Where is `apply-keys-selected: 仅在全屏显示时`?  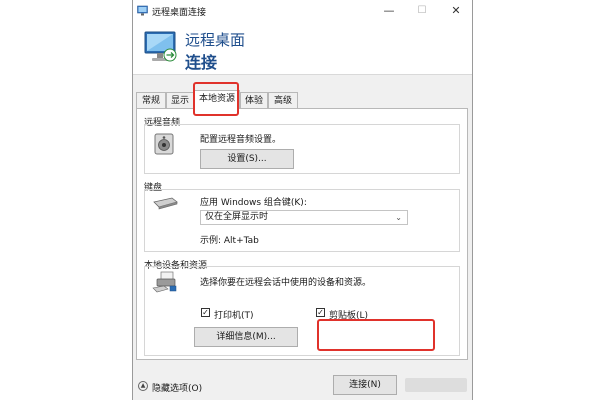 apply-keys-selected: 仅在全屏显示时 is located at coordinates (237, 217).